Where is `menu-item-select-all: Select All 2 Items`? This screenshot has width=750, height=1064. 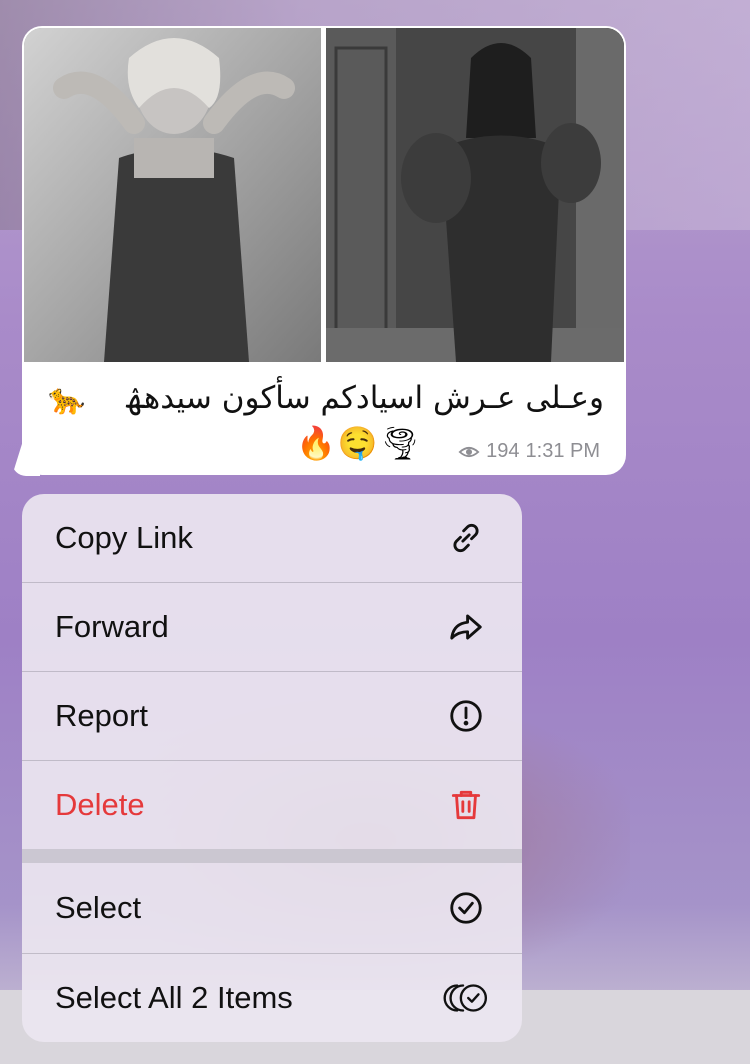 menu-item-select-all: Select All 2 Items is located at coordinates (272, 998).